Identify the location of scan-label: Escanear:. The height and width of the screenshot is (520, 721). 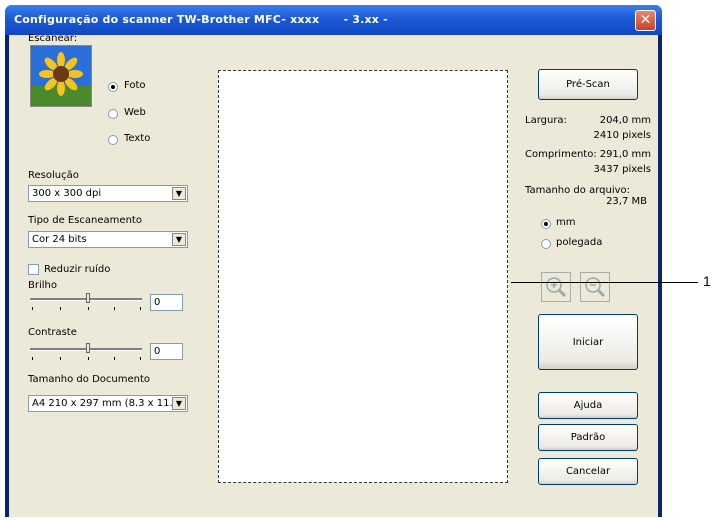
(53, 38).